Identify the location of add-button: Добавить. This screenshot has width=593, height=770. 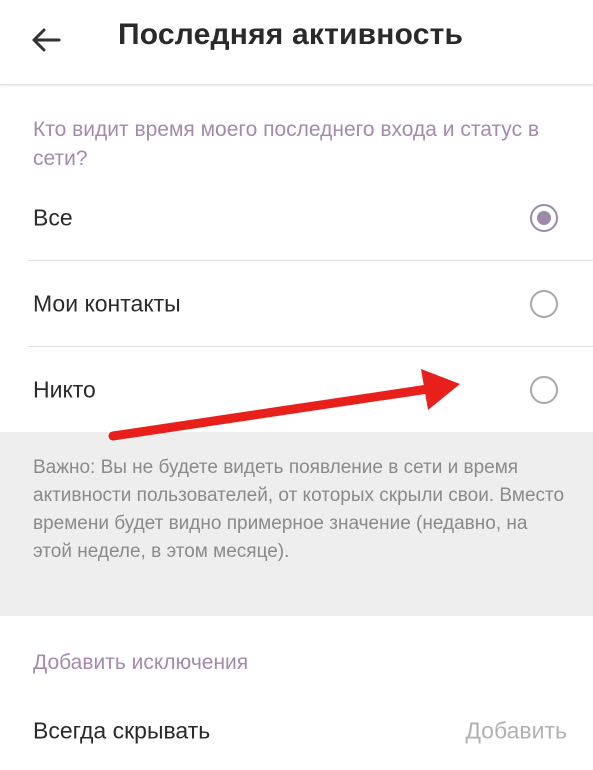
(516, 731).